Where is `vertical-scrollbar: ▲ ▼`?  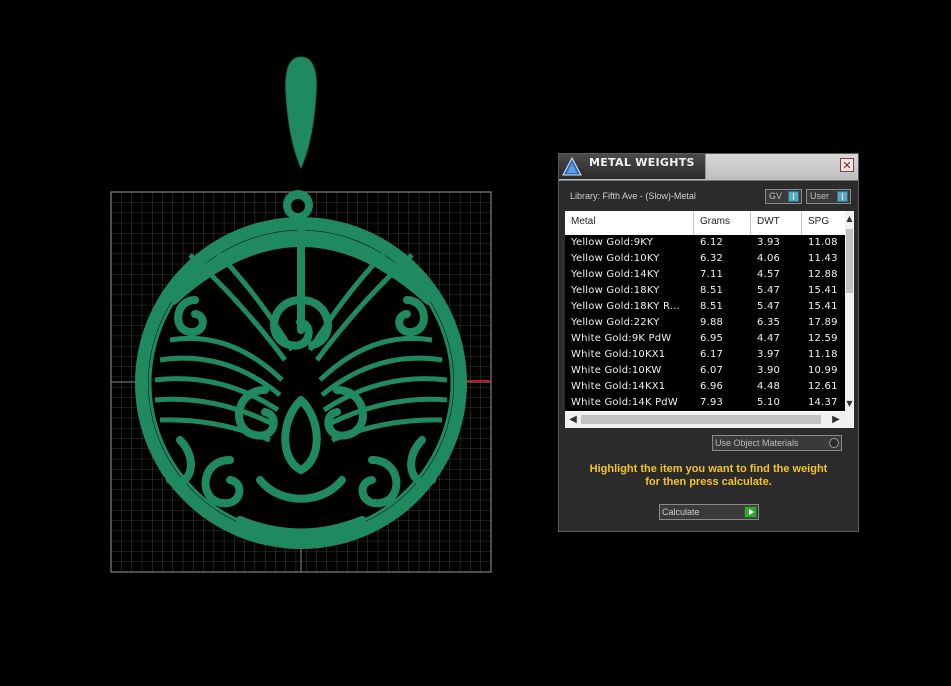 vertical-scrollbar: ▲ ▼ is located at coordinates (849, 311).